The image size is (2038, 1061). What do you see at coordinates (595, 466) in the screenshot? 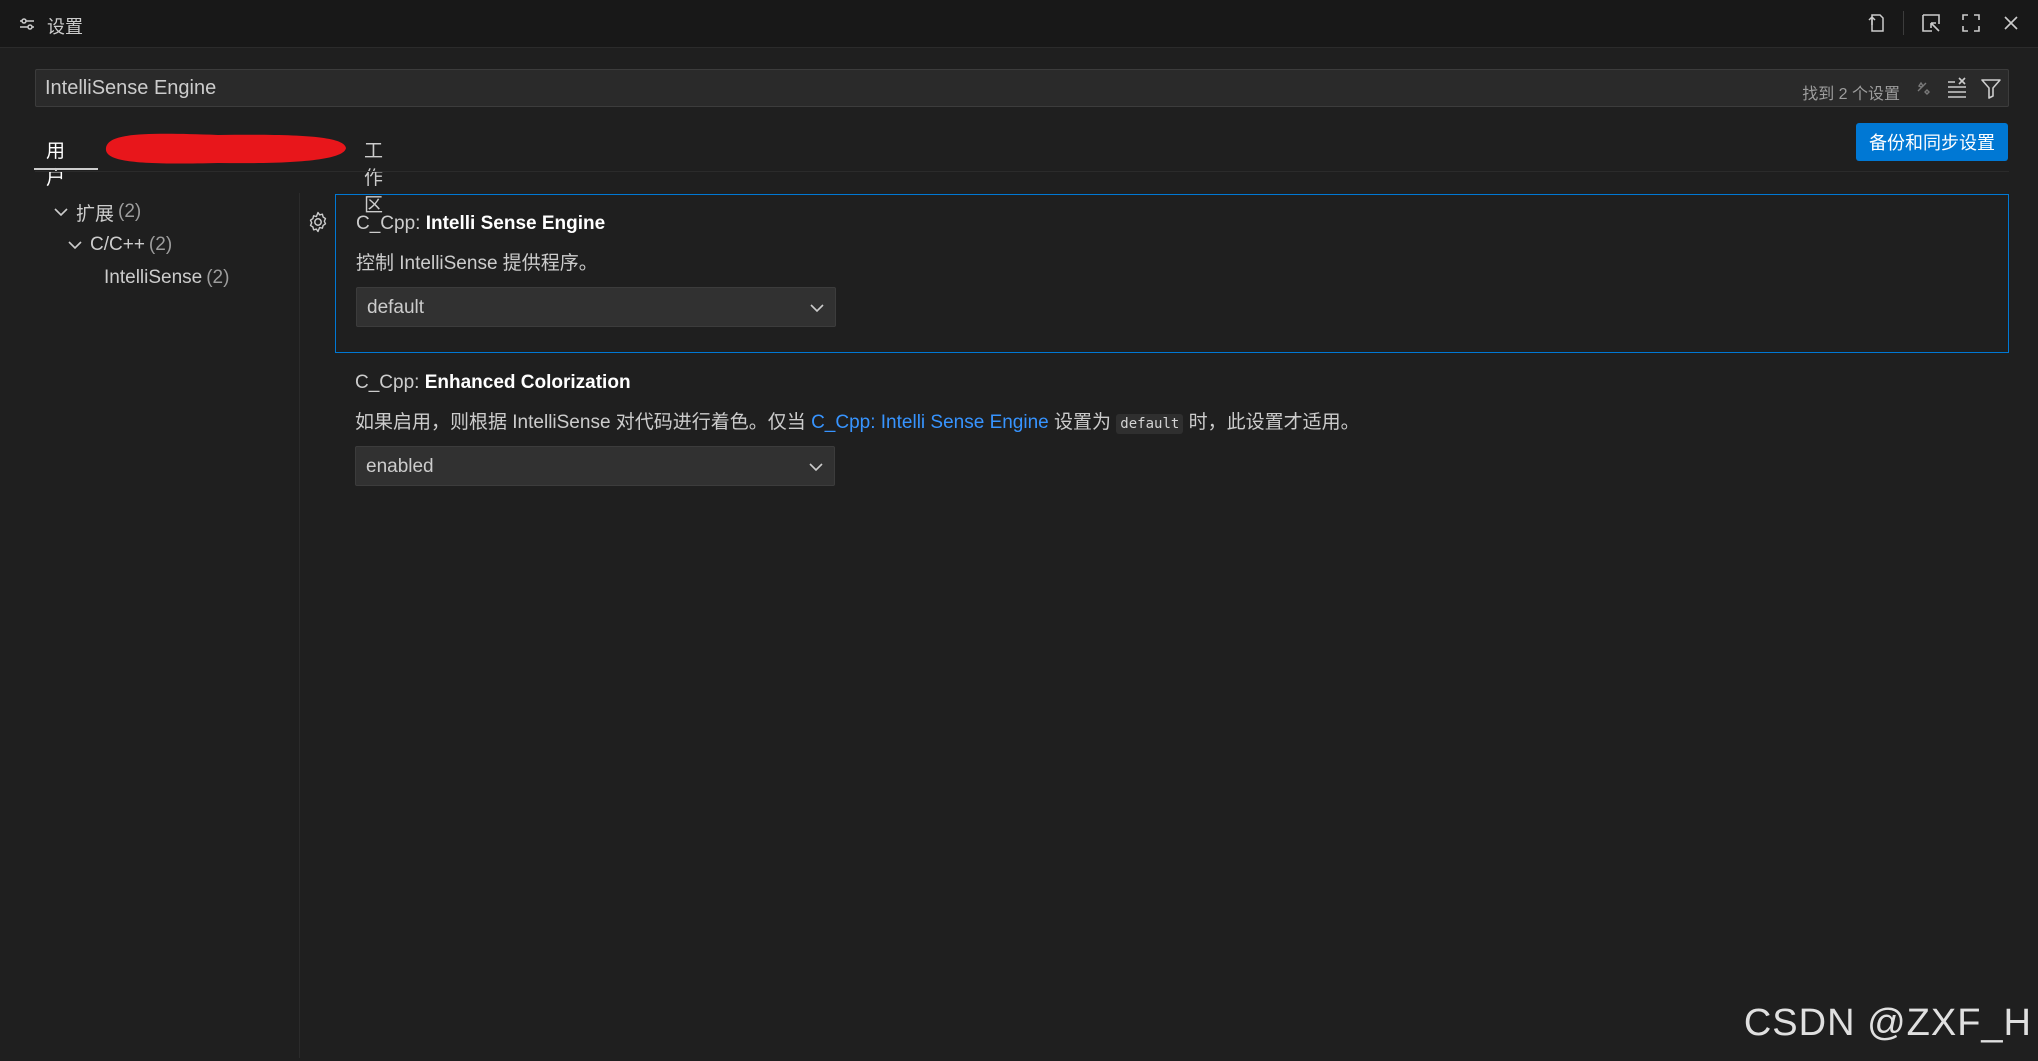
I see `enhanced-colorization-dropdown: enabled` at bounding box center [595, 466].